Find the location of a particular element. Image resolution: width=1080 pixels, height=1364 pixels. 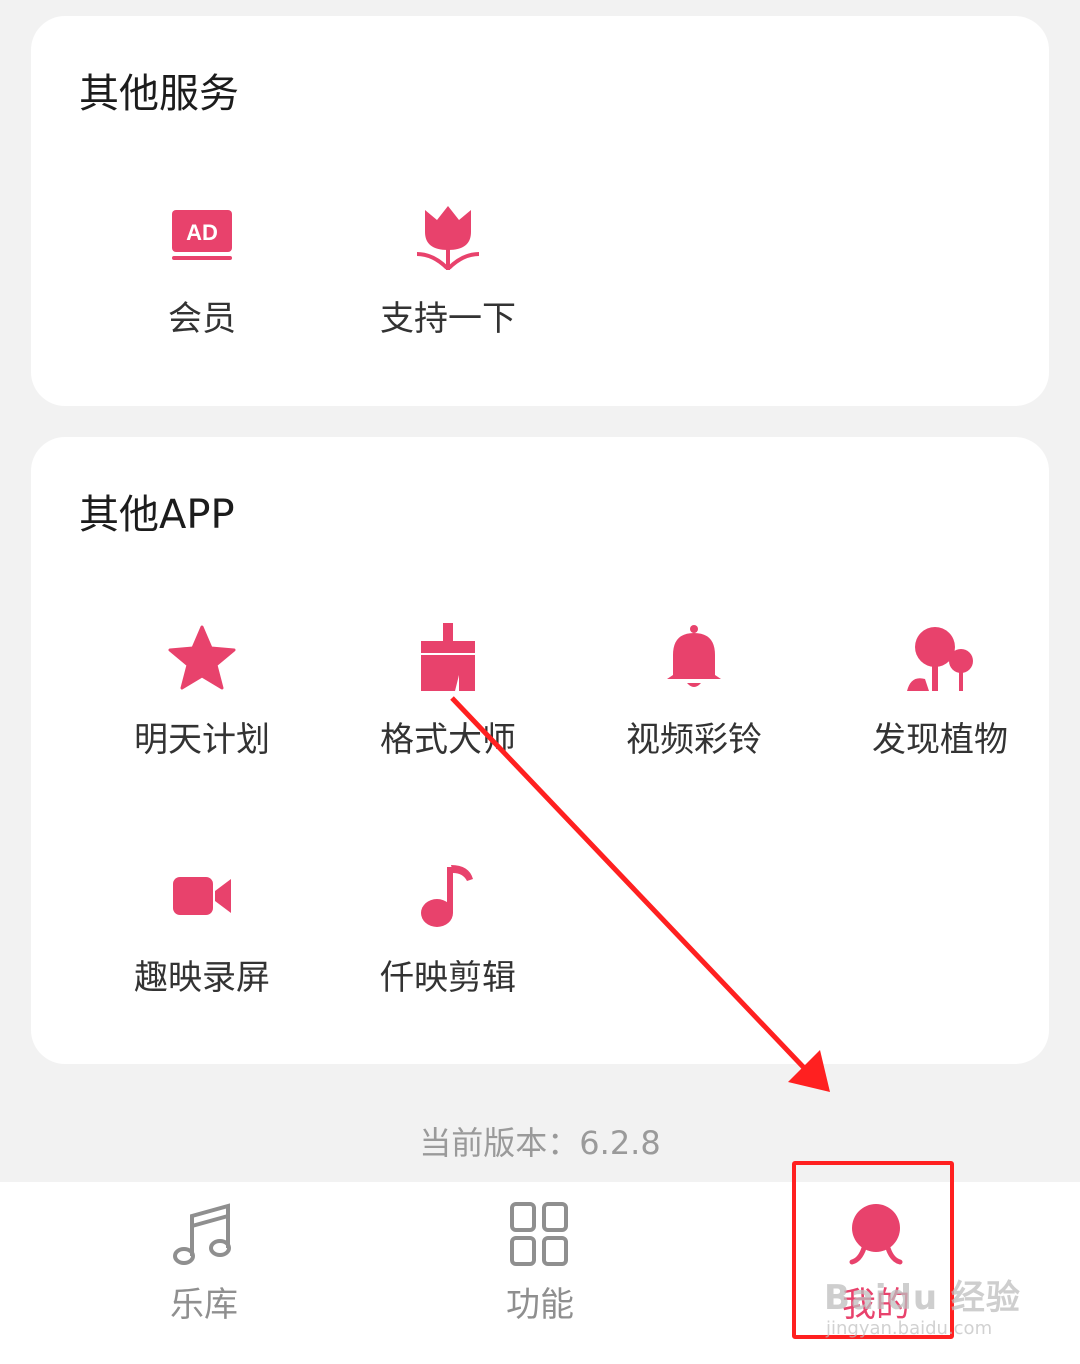

tree-icon is located at coordinates (940, 658).